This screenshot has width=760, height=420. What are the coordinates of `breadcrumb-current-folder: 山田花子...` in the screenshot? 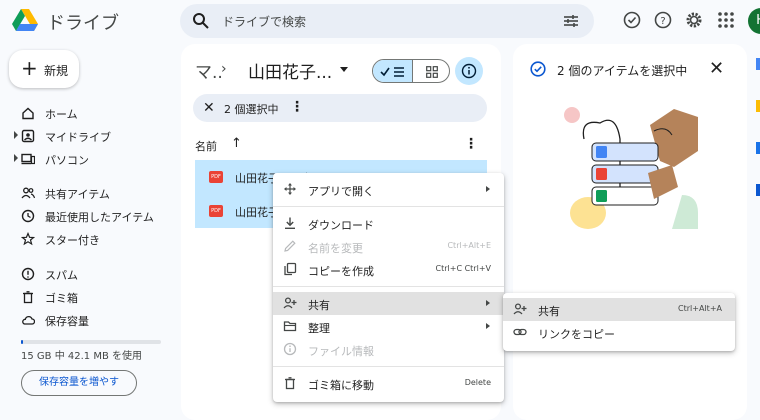 It's located at (290, 70).